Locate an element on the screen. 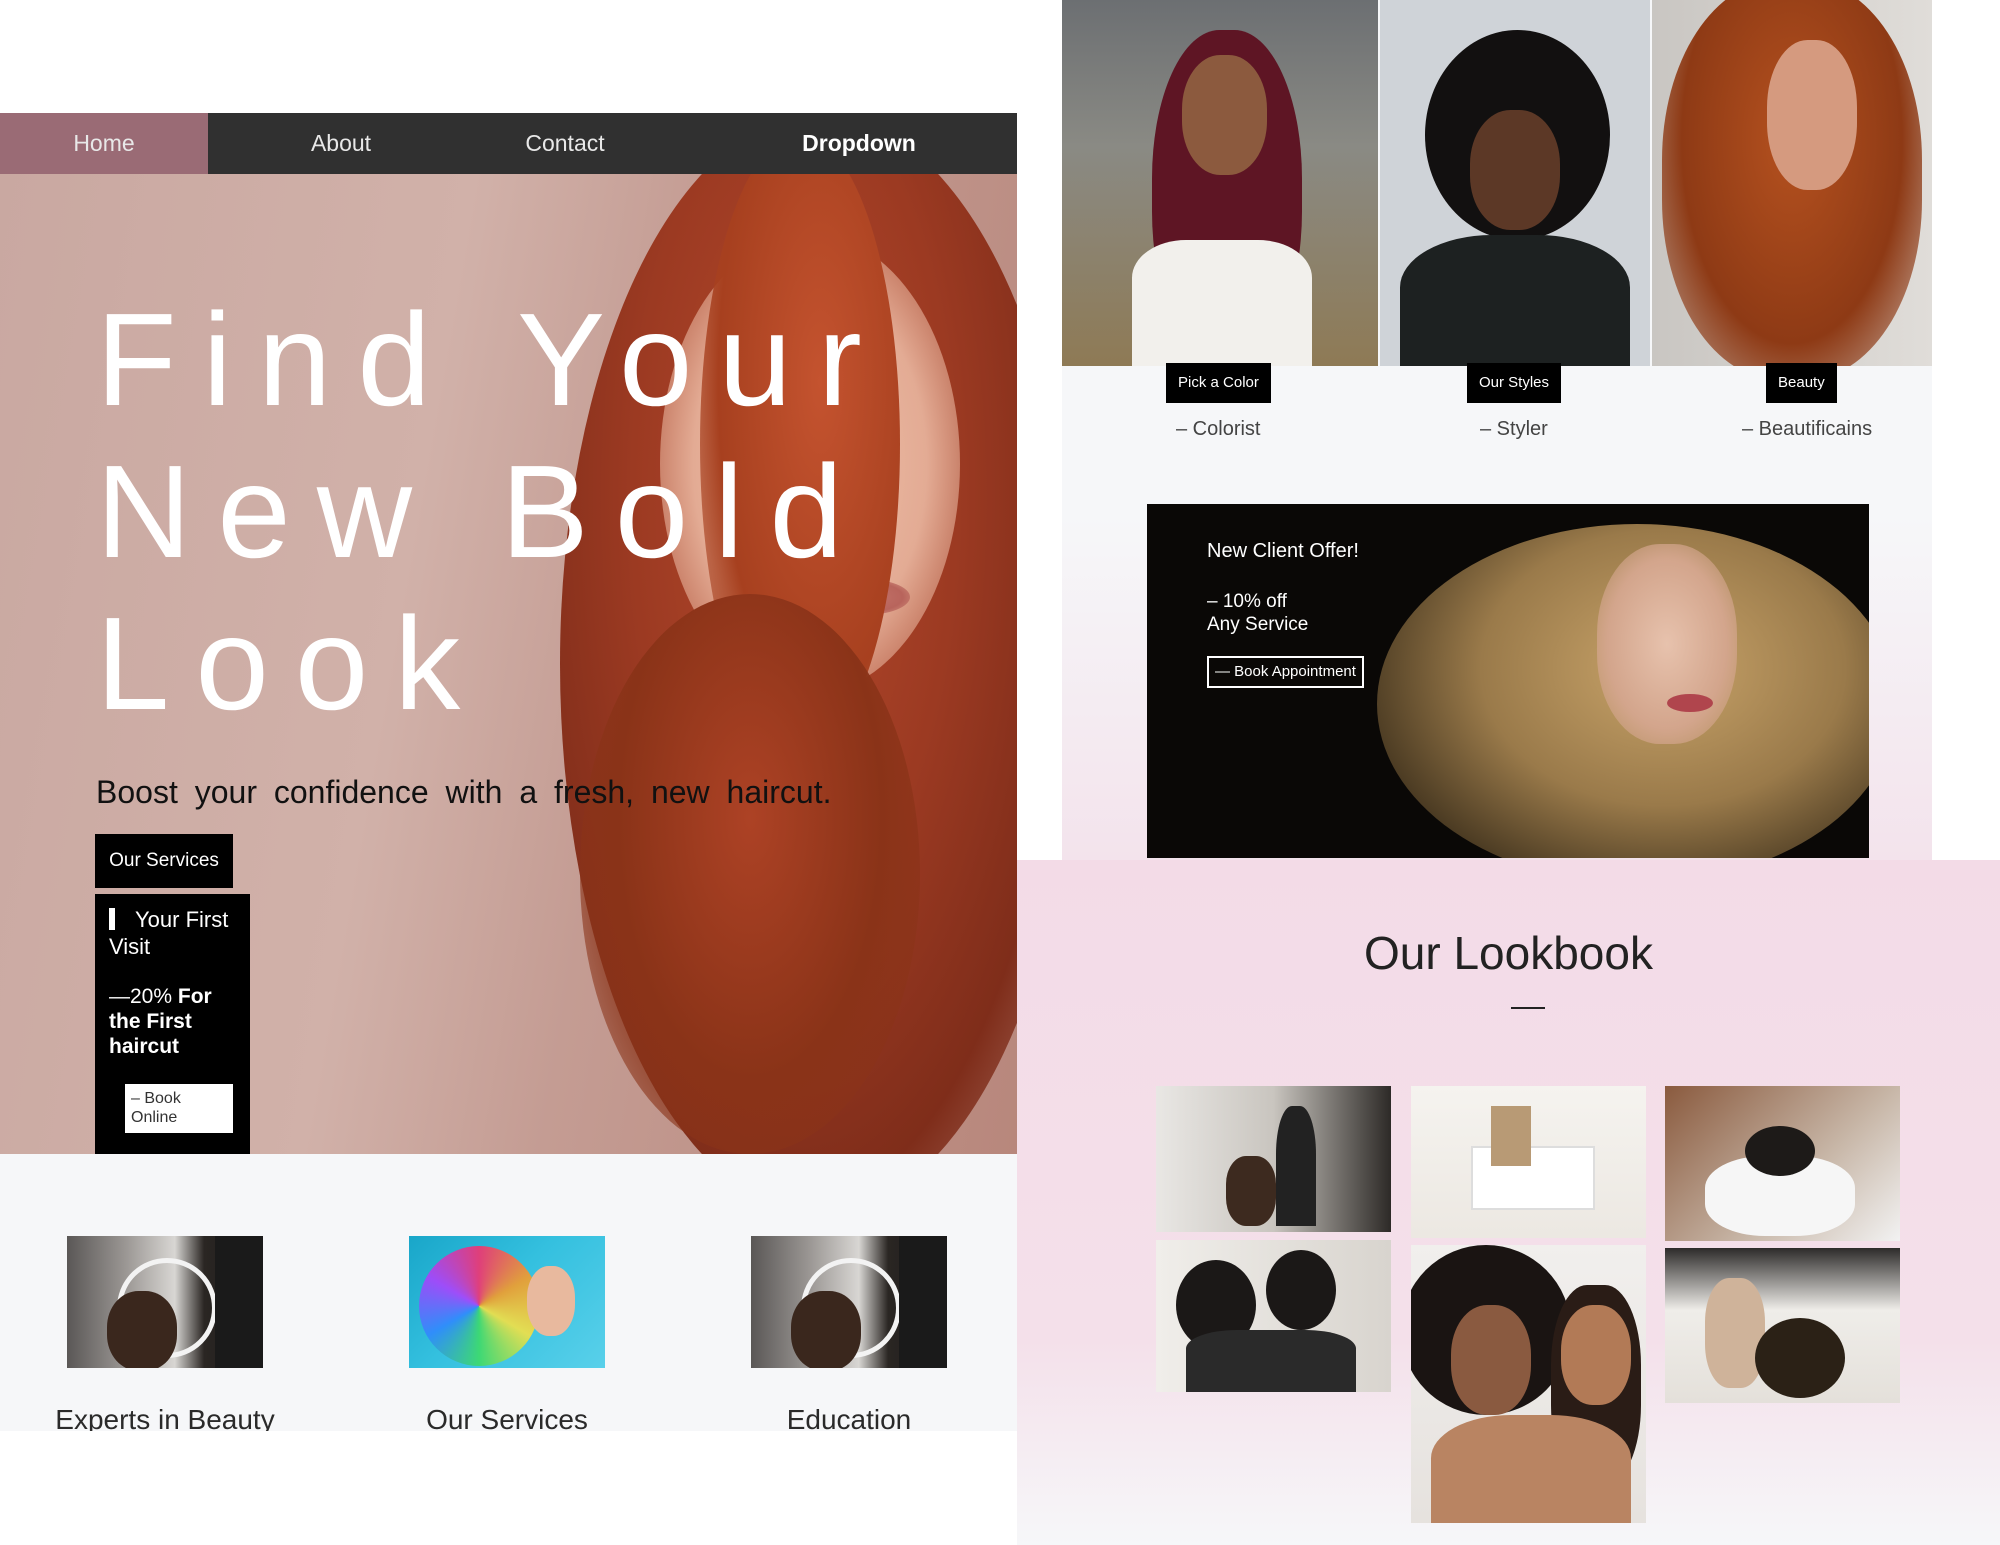 The width and height of the screenshot is (2000, 1545). feature-image-rainbow-hair is located at coordinates (507, 1302).